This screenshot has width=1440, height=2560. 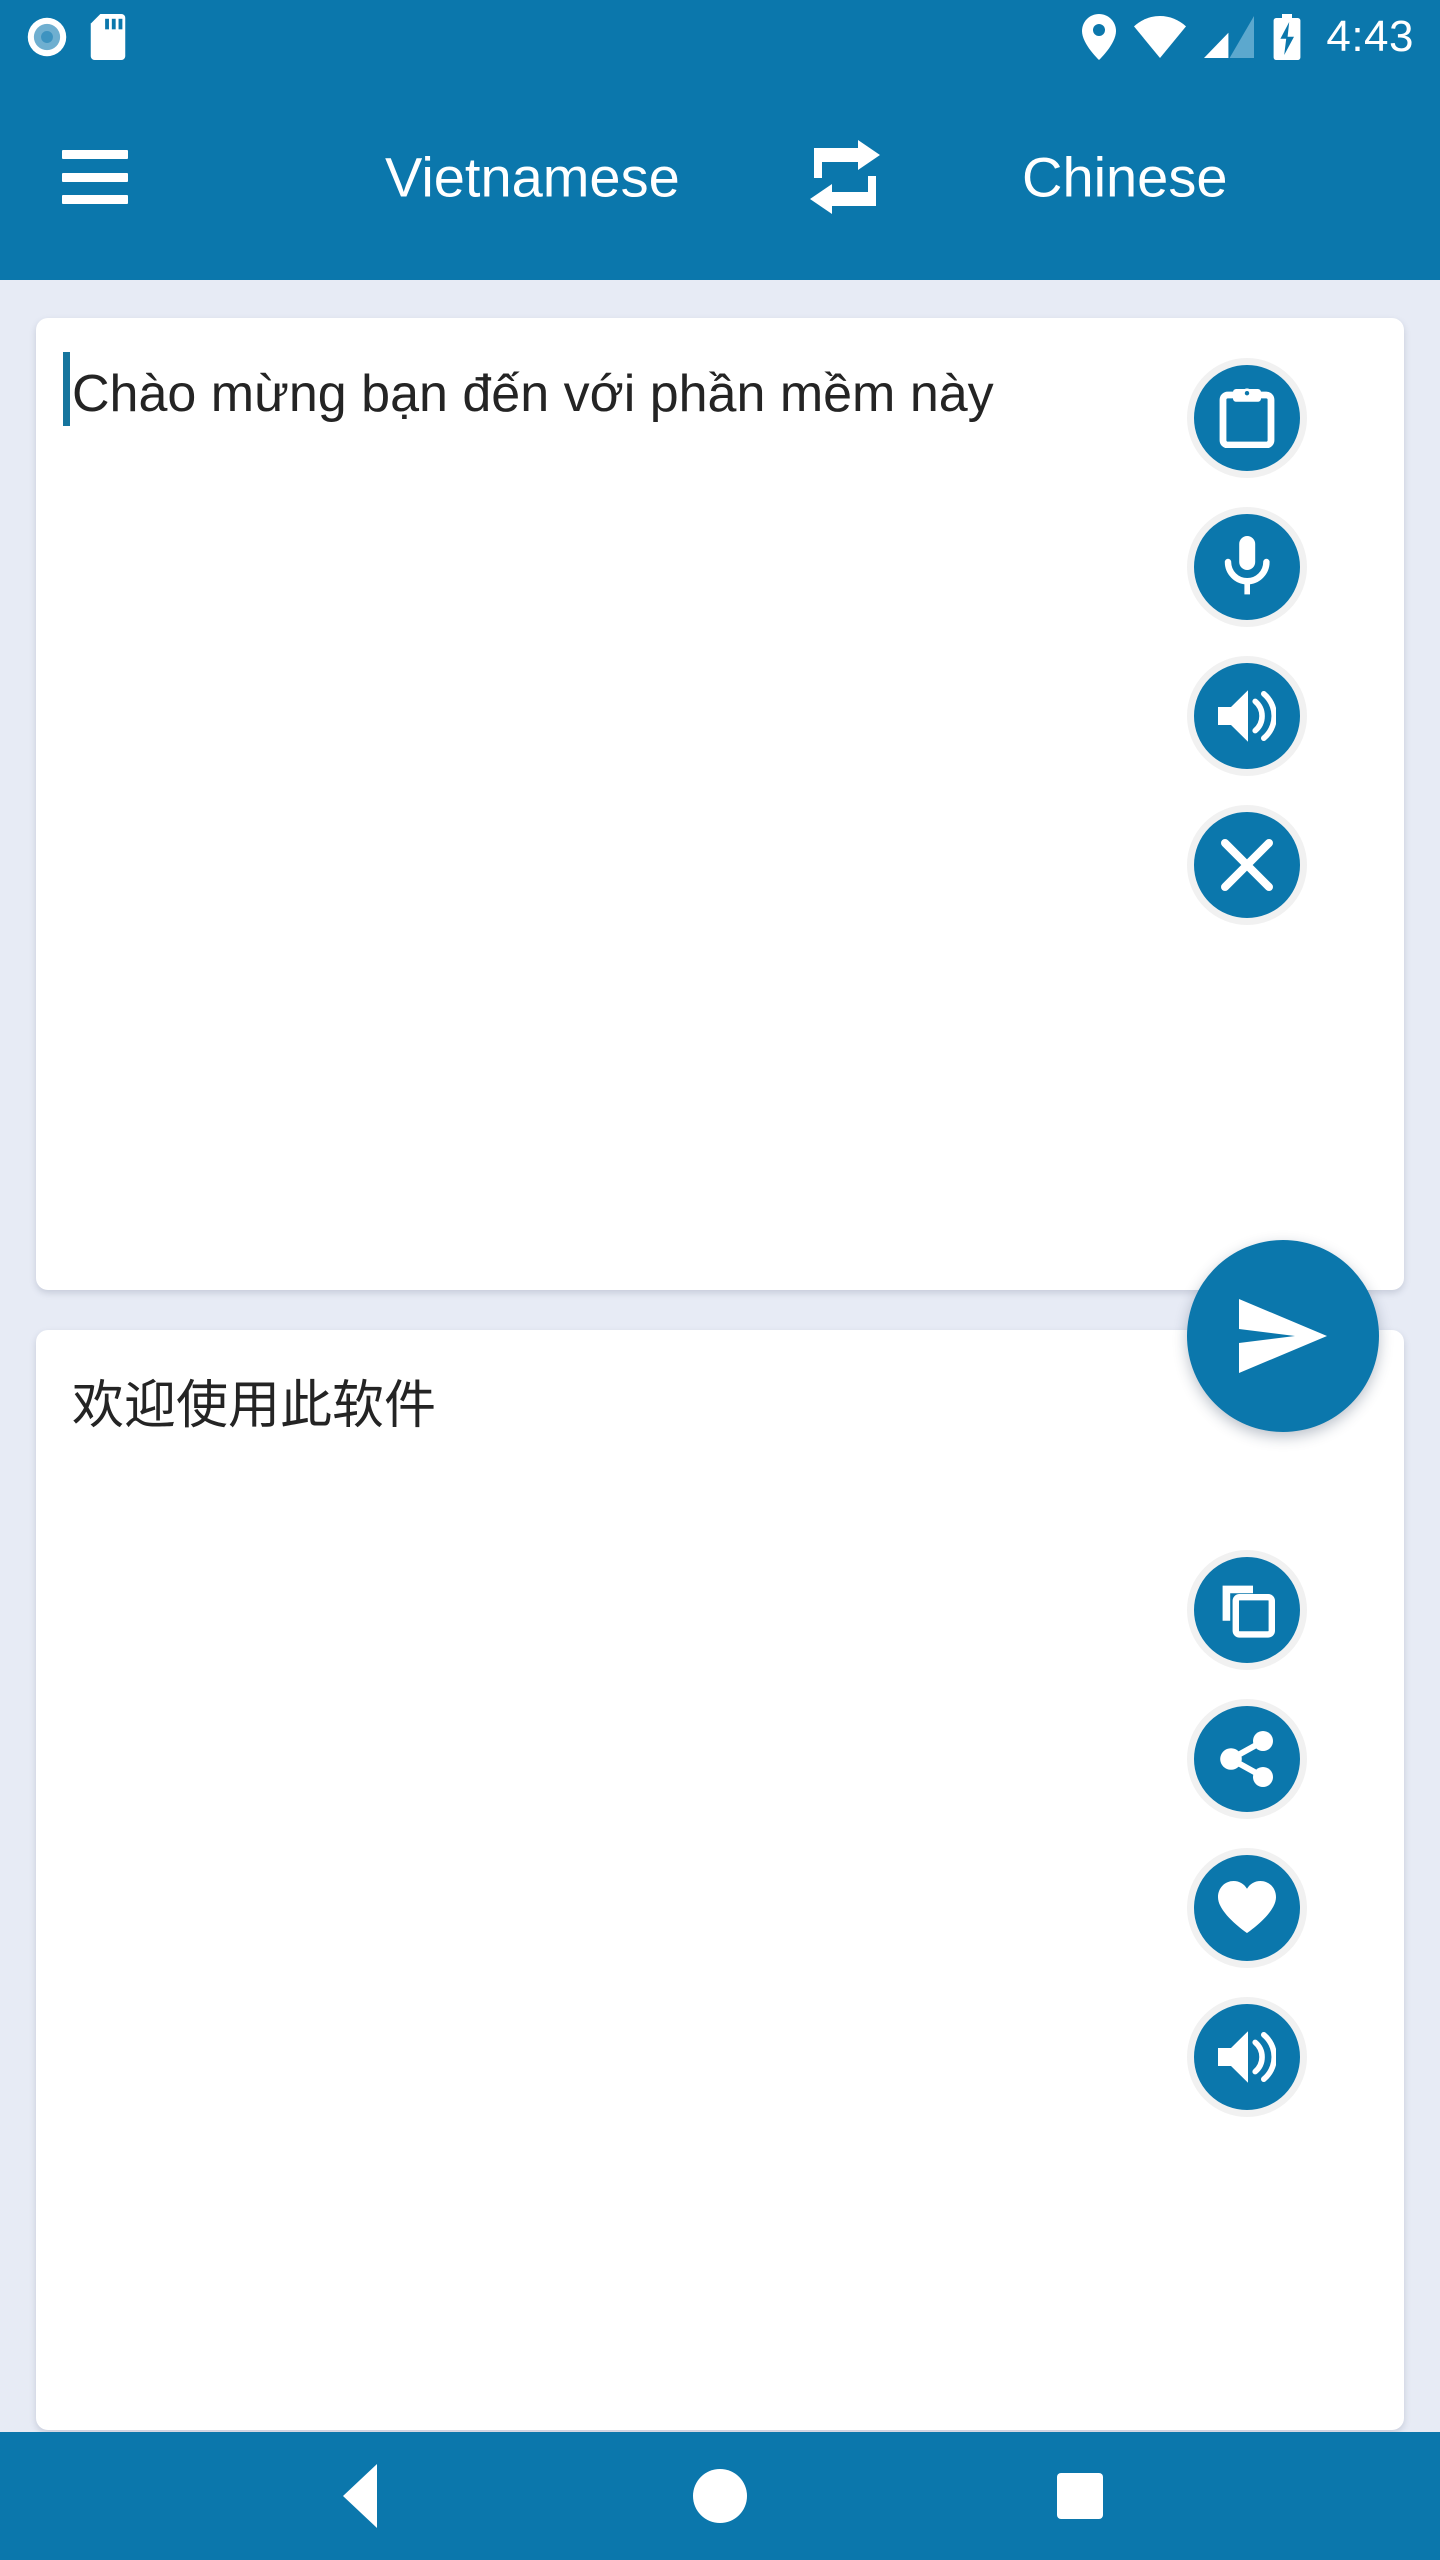 I want to click on swap-languages-button, so click(x=845, y=177).